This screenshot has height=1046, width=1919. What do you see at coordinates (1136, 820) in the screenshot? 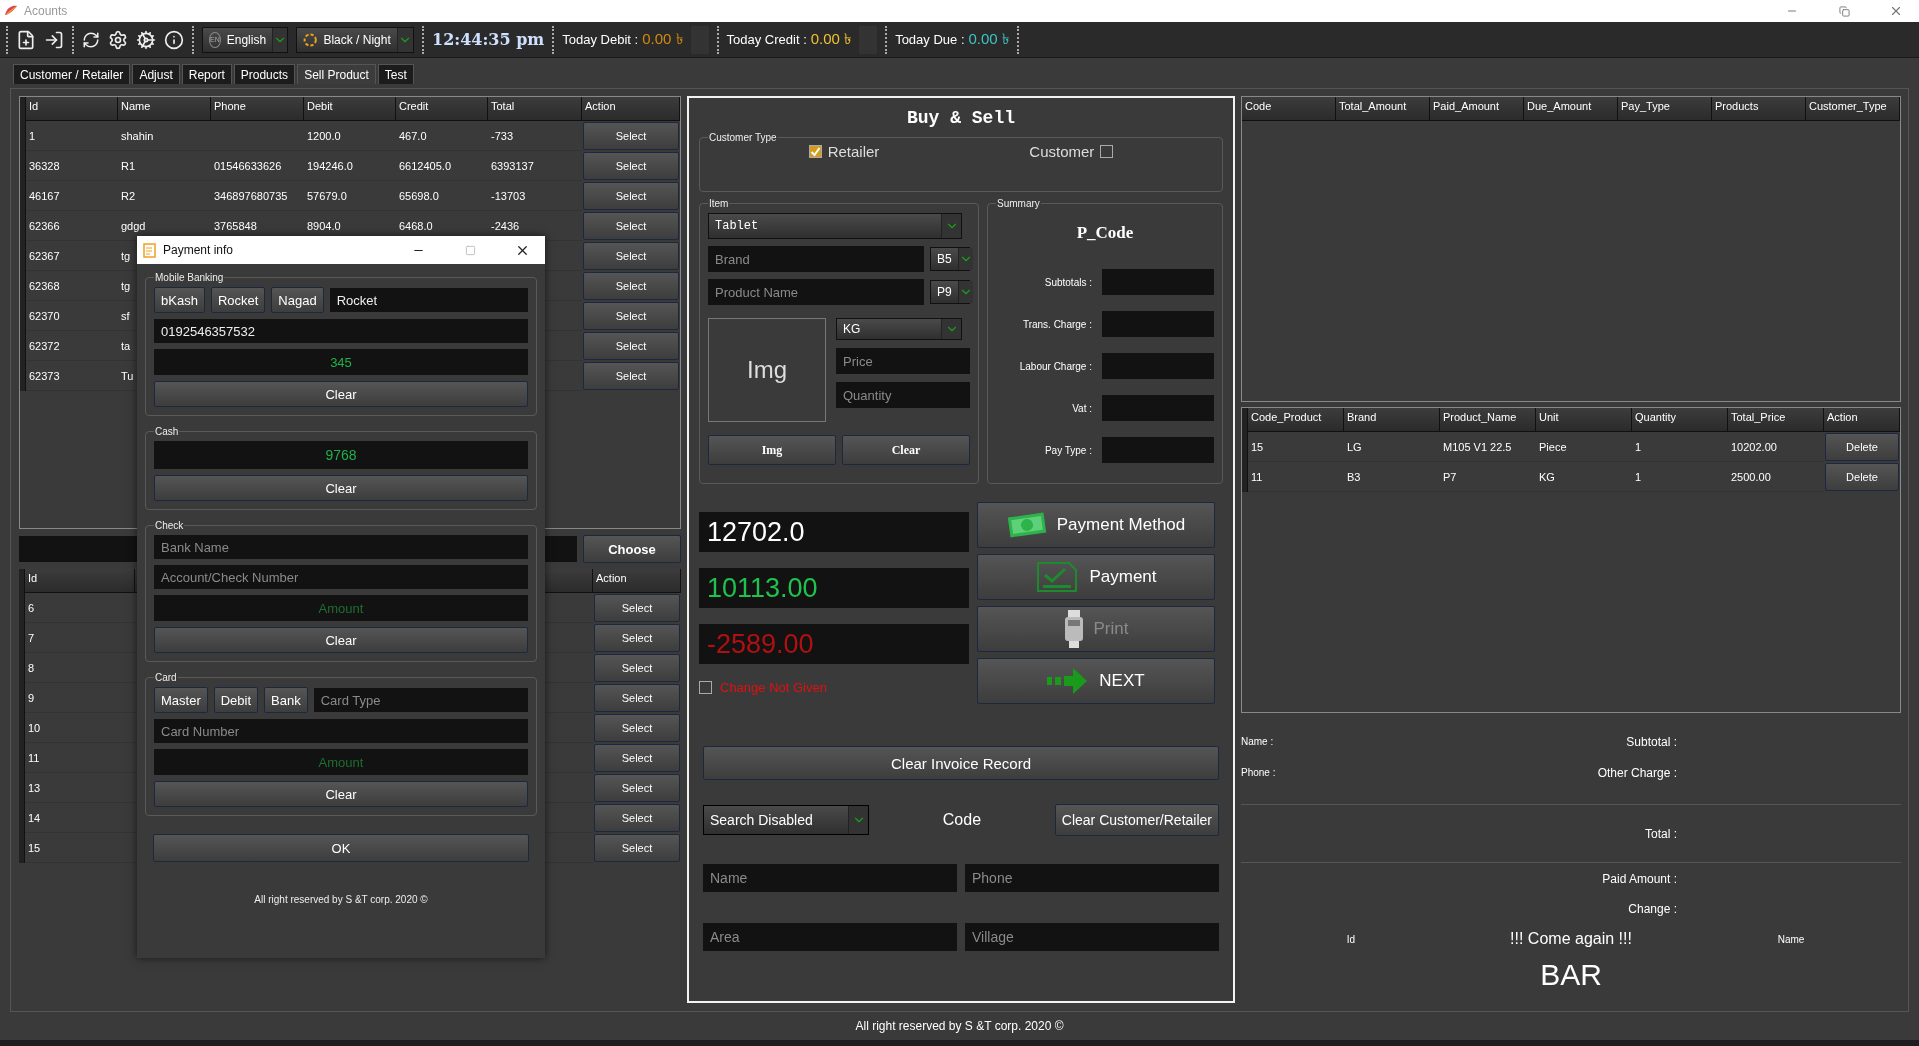
I see `clear-customer-button: Clear Customer/Retailer` at bounding box center [1136, 820].